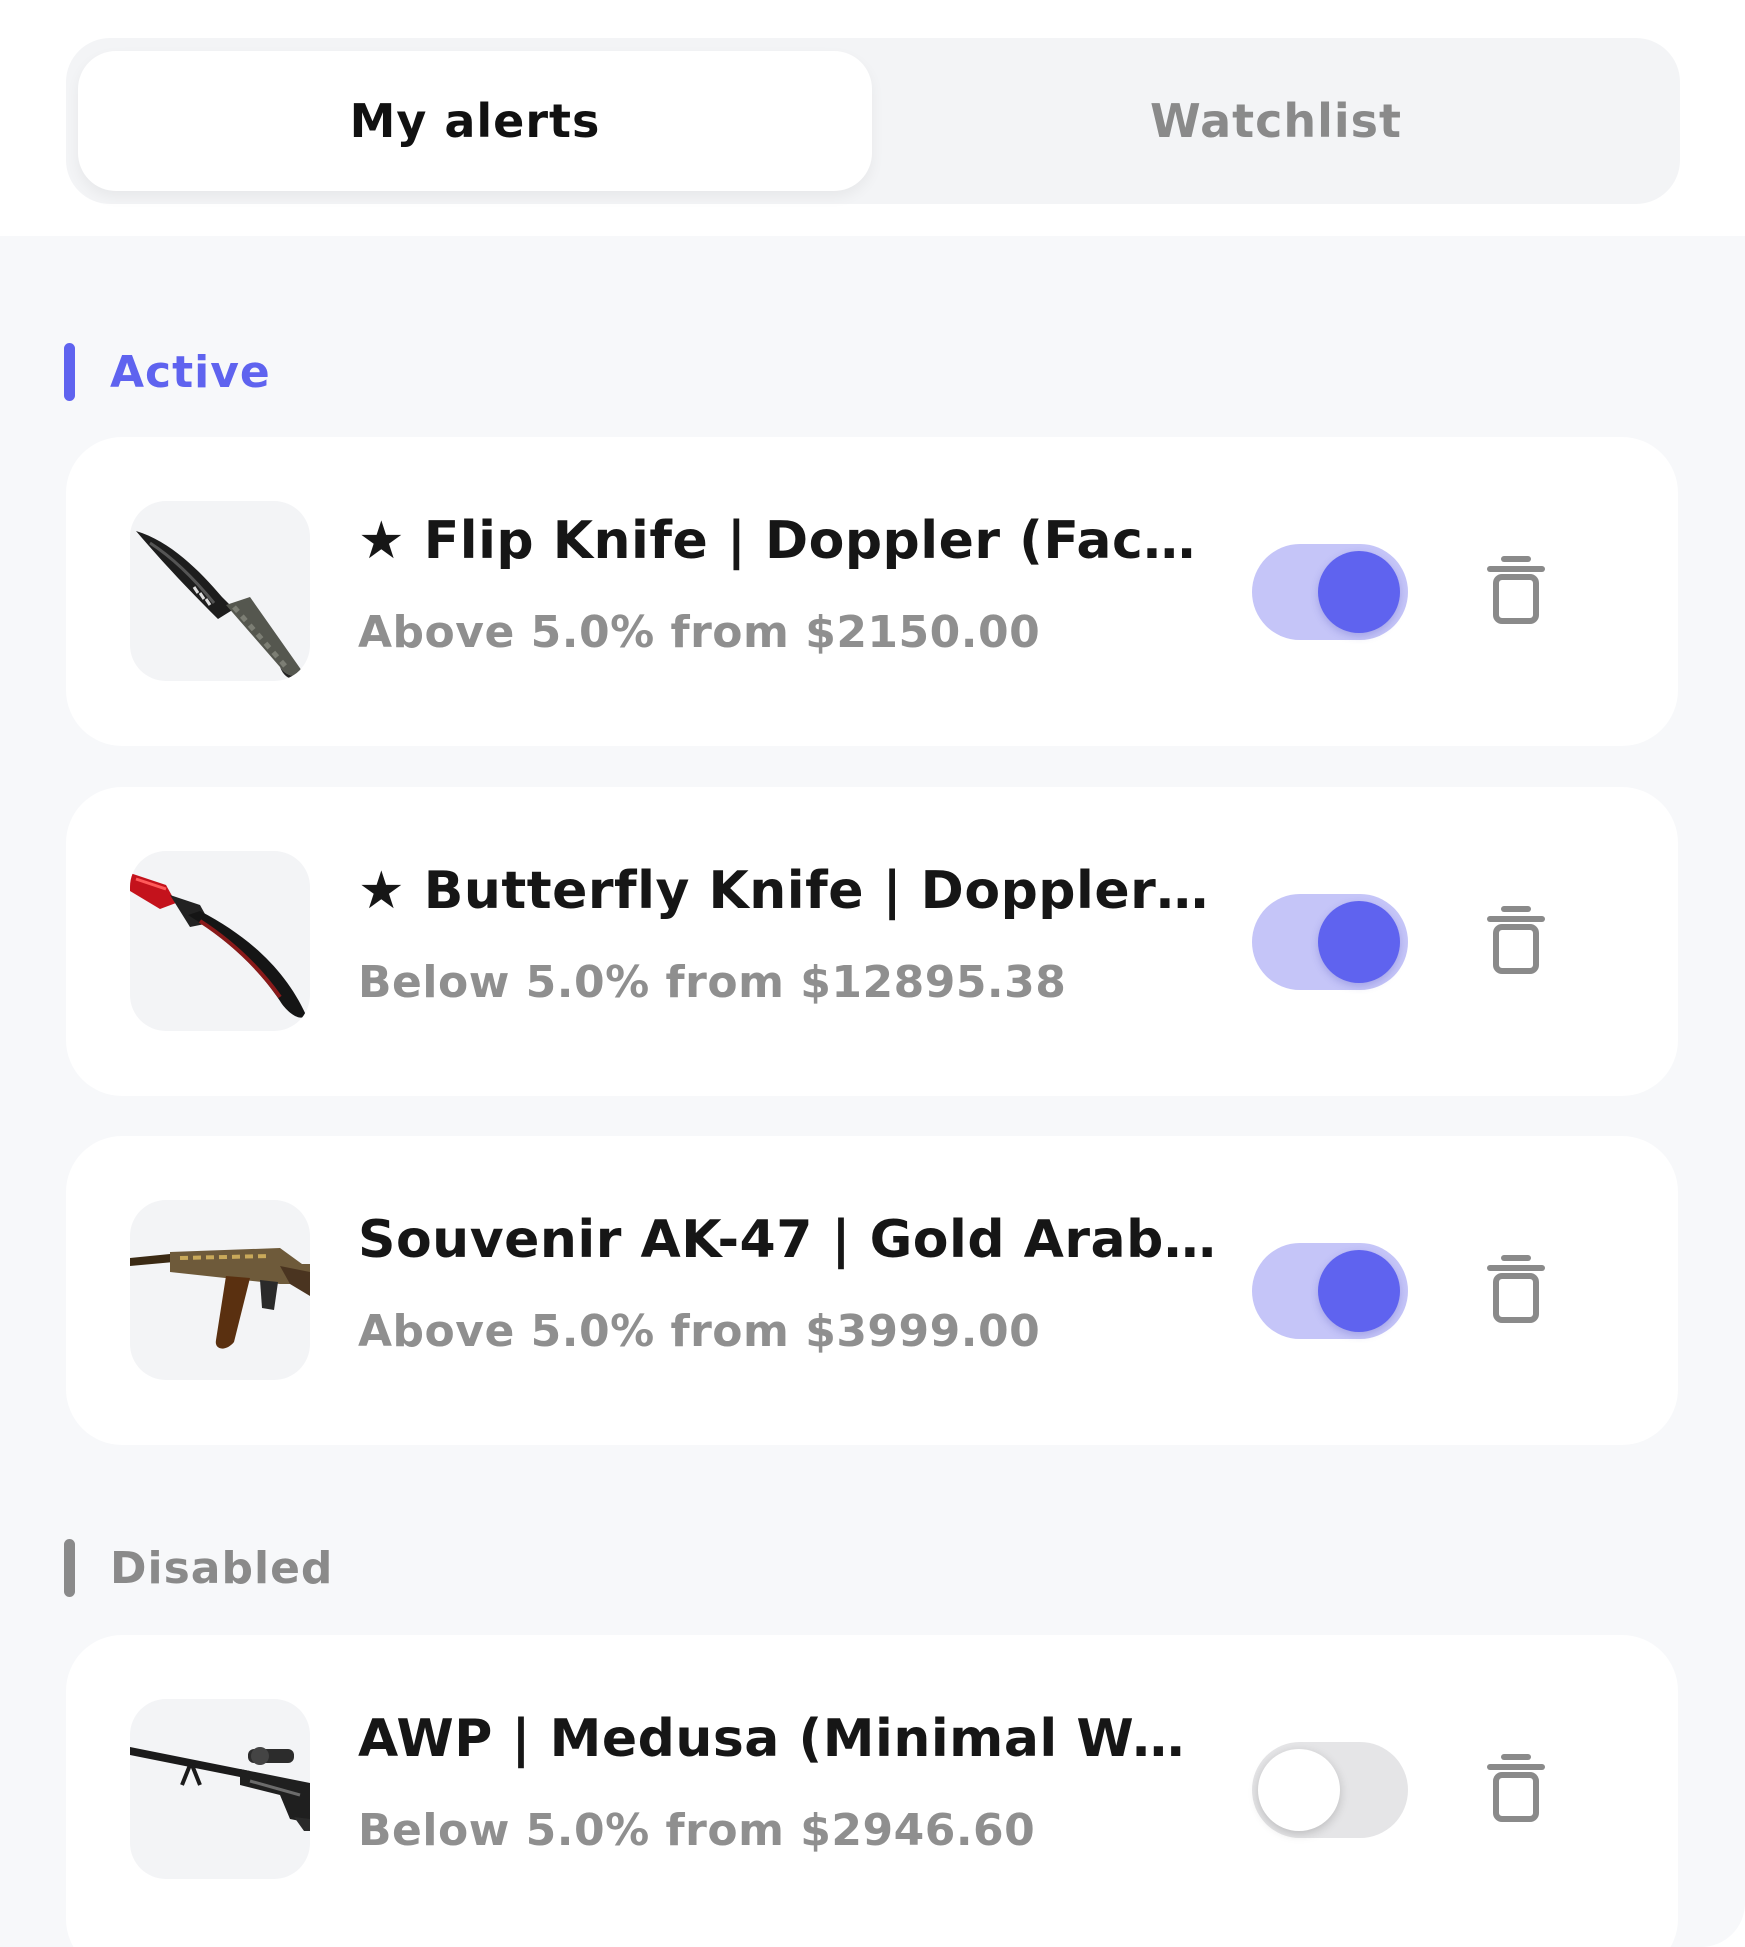  Describe the element at coordinates (788, 1739) in the screenshot. I see `alert-title: AWP | Medusa (Minimal Wear)` at that location.